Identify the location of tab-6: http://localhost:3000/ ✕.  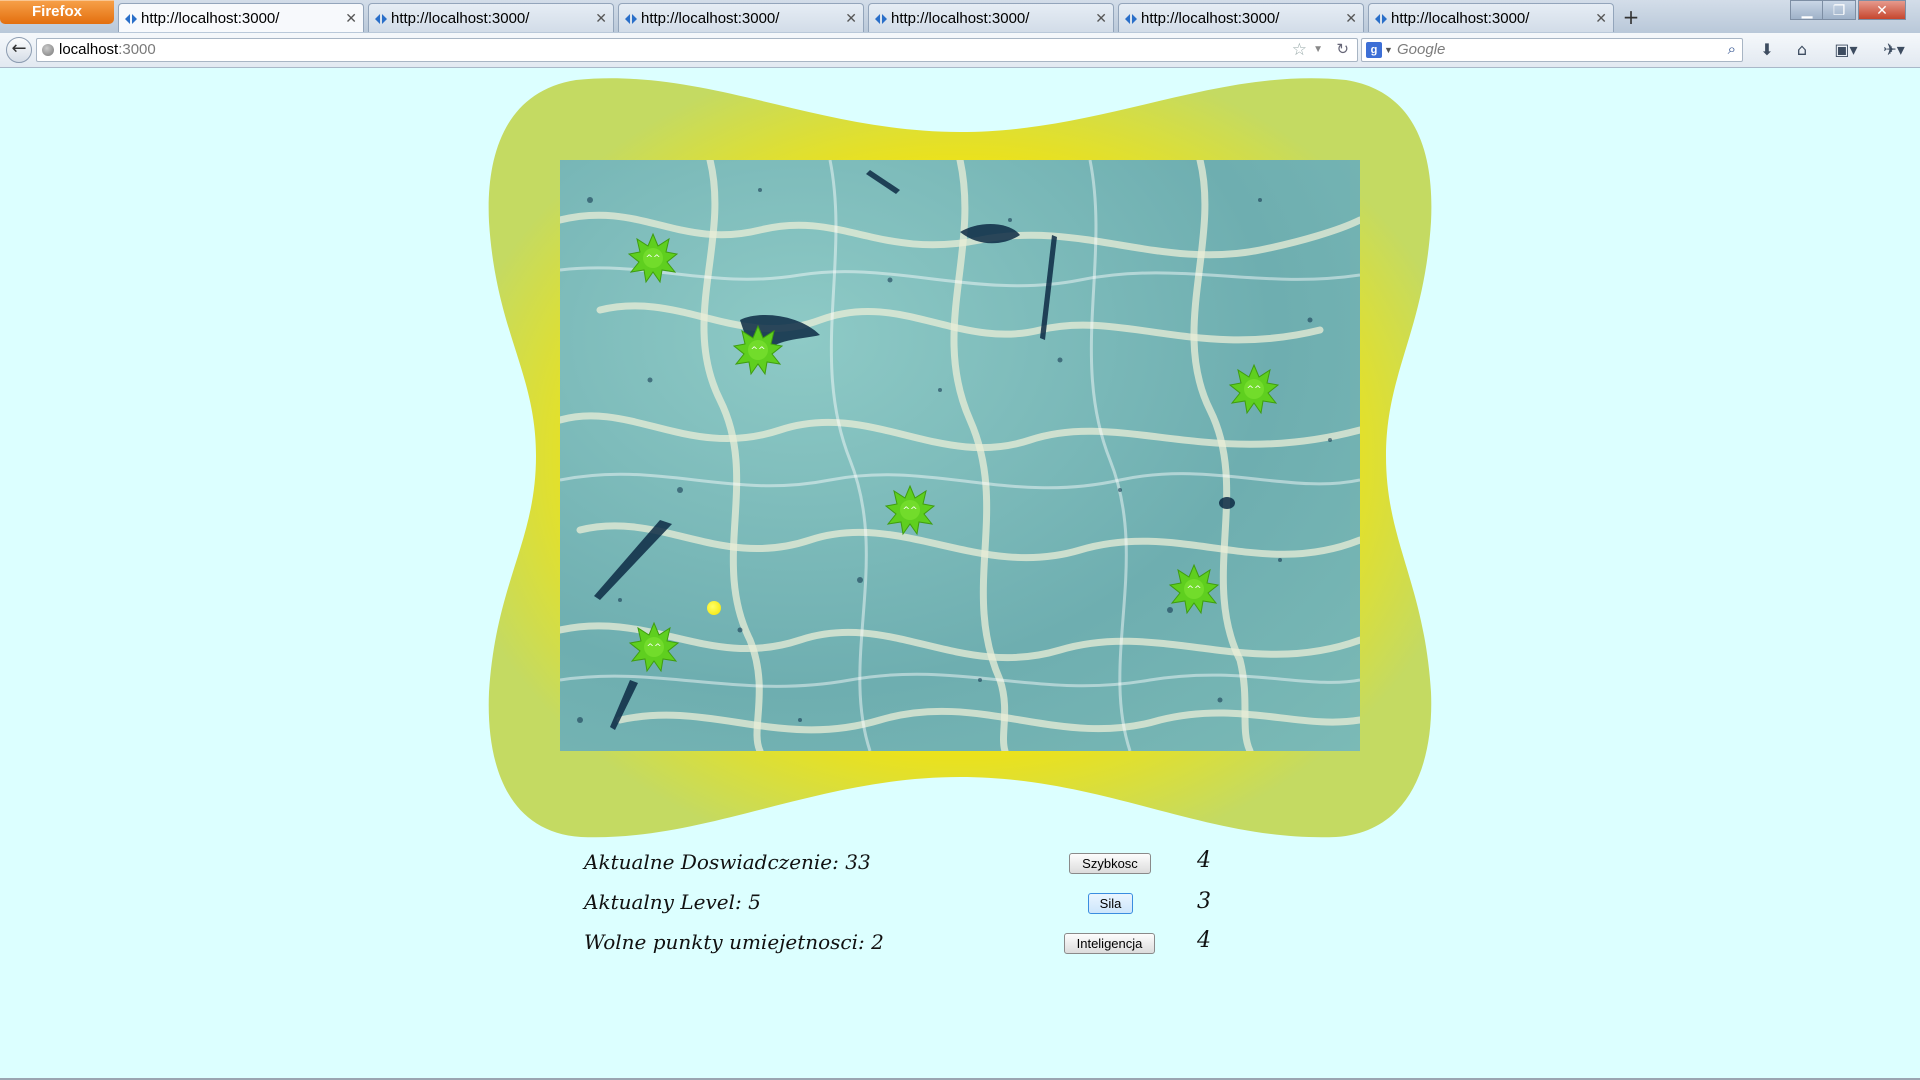
(1491, 17).